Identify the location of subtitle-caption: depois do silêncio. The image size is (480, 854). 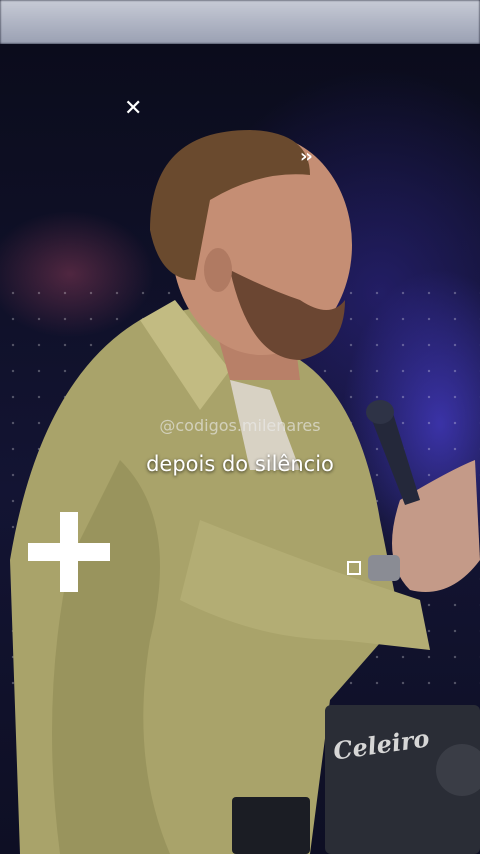
(240, 464).